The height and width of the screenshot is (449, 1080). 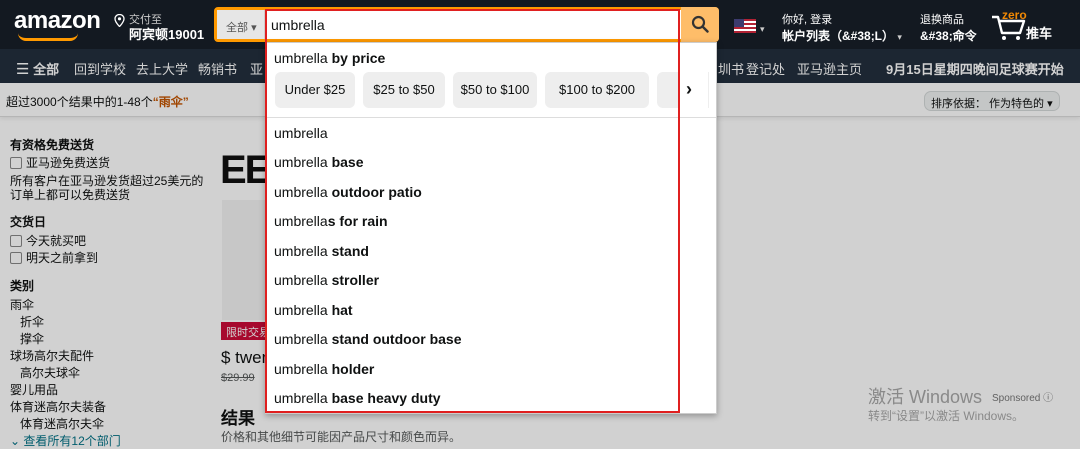 What do you see at coordinates (22, 286) in the screenshot?
I see `category-heading: 类别` at bounding box center [22, 286].